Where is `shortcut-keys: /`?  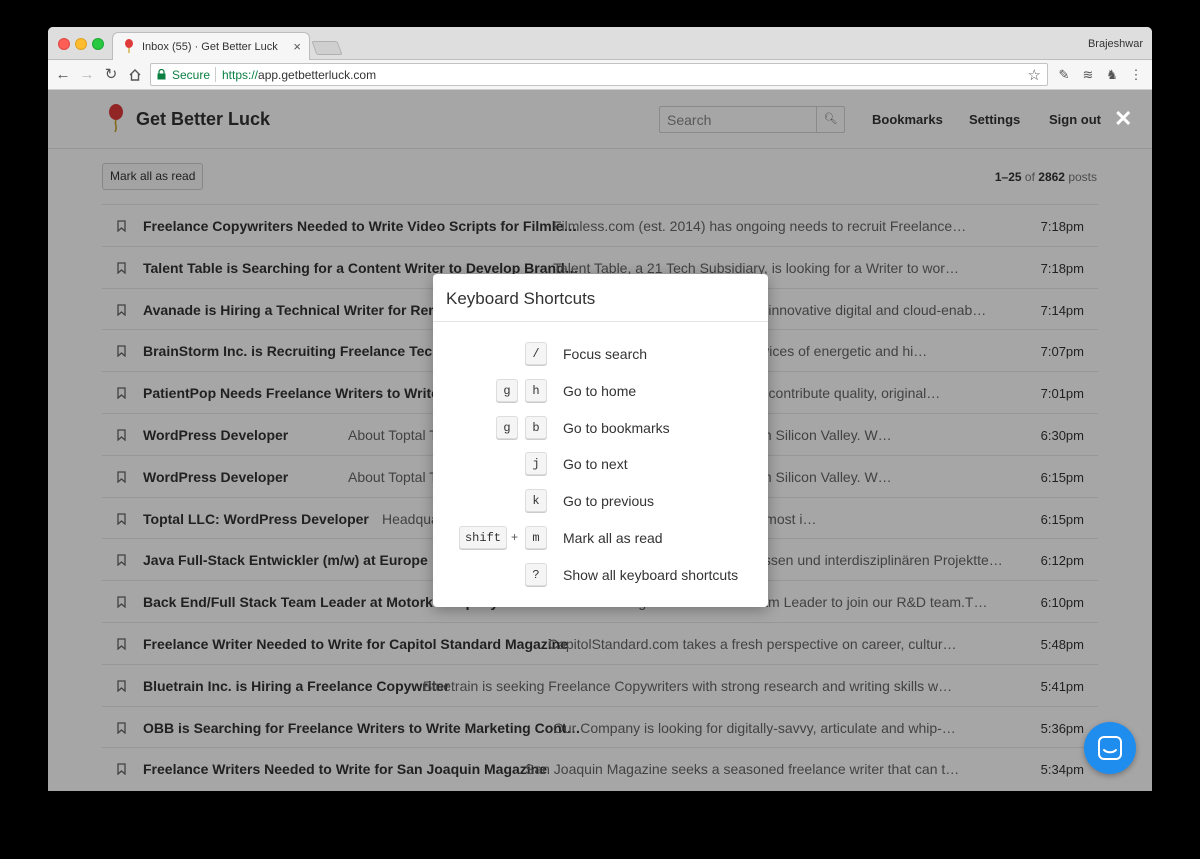
shortcut-keys: / is located at coordinates (532, 354).